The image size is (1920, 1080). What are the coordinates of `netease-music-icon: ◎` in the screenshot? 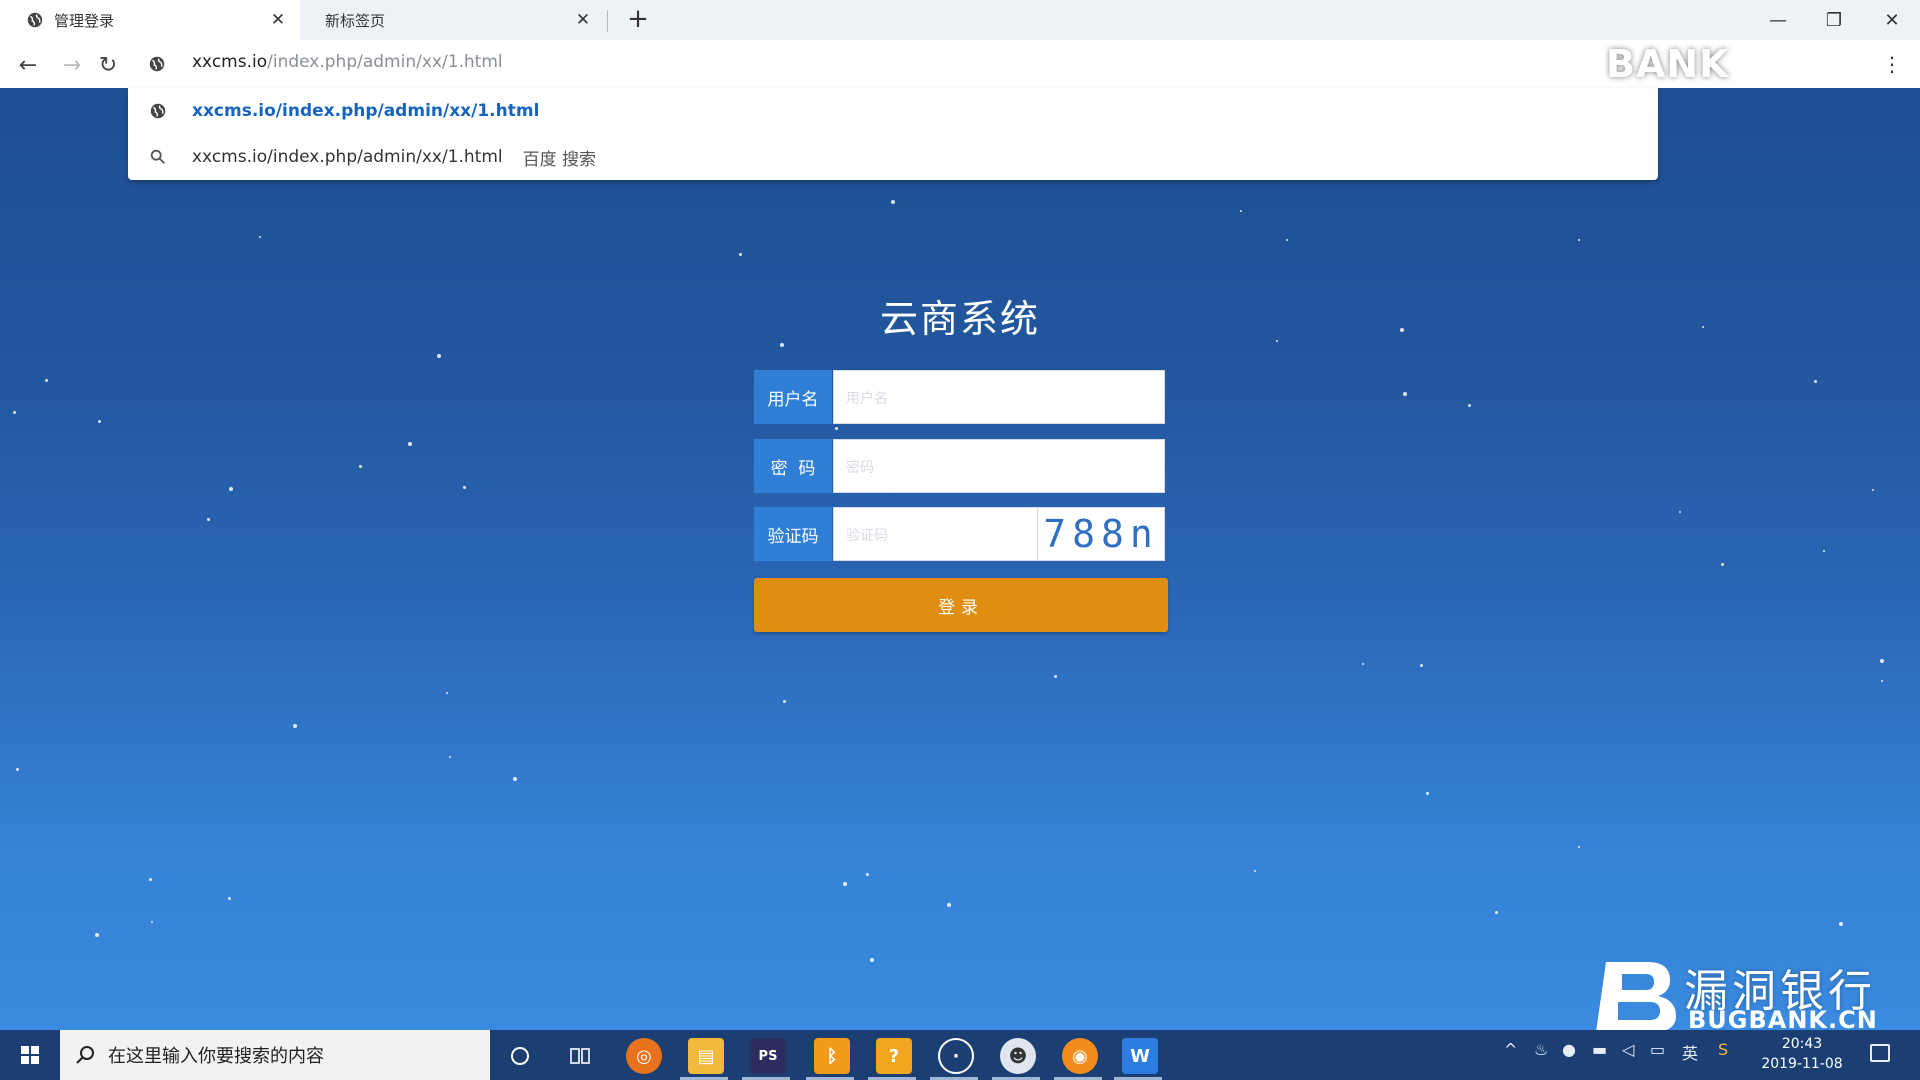 It's located at (644, 1056).